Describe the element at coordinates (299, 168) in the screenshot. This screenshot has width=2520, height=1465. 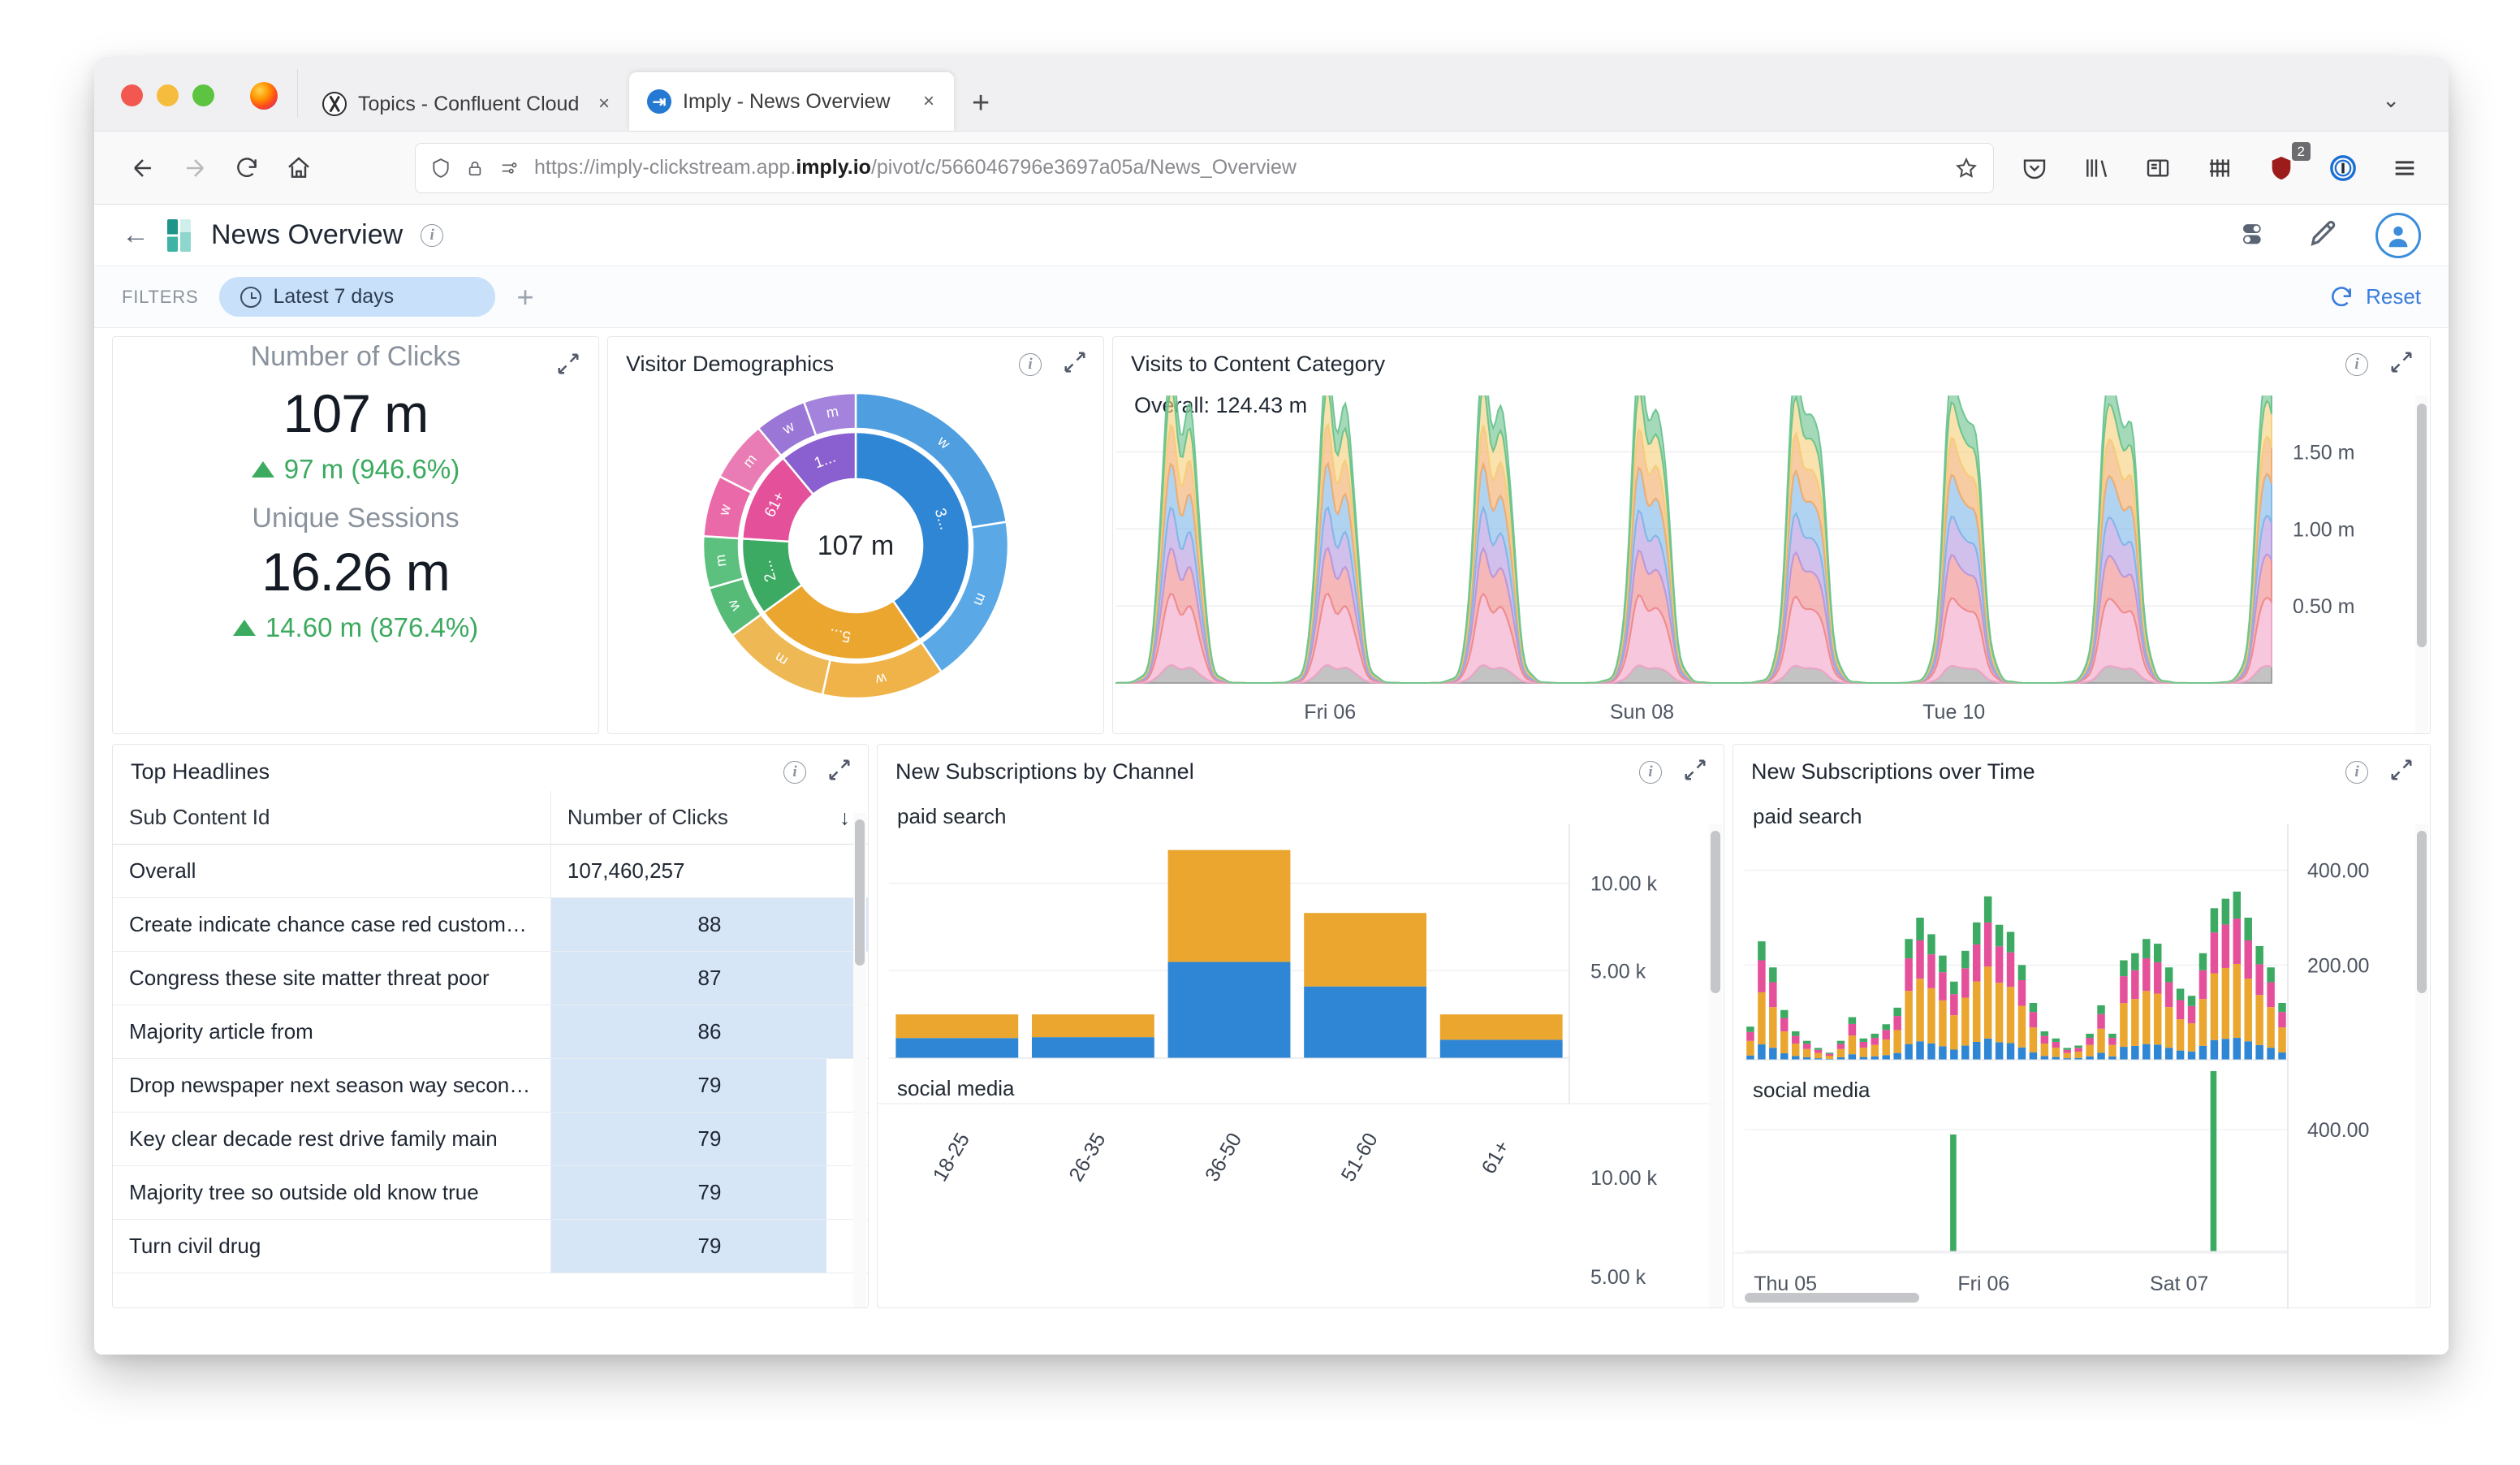
I see `home-button` at that location.